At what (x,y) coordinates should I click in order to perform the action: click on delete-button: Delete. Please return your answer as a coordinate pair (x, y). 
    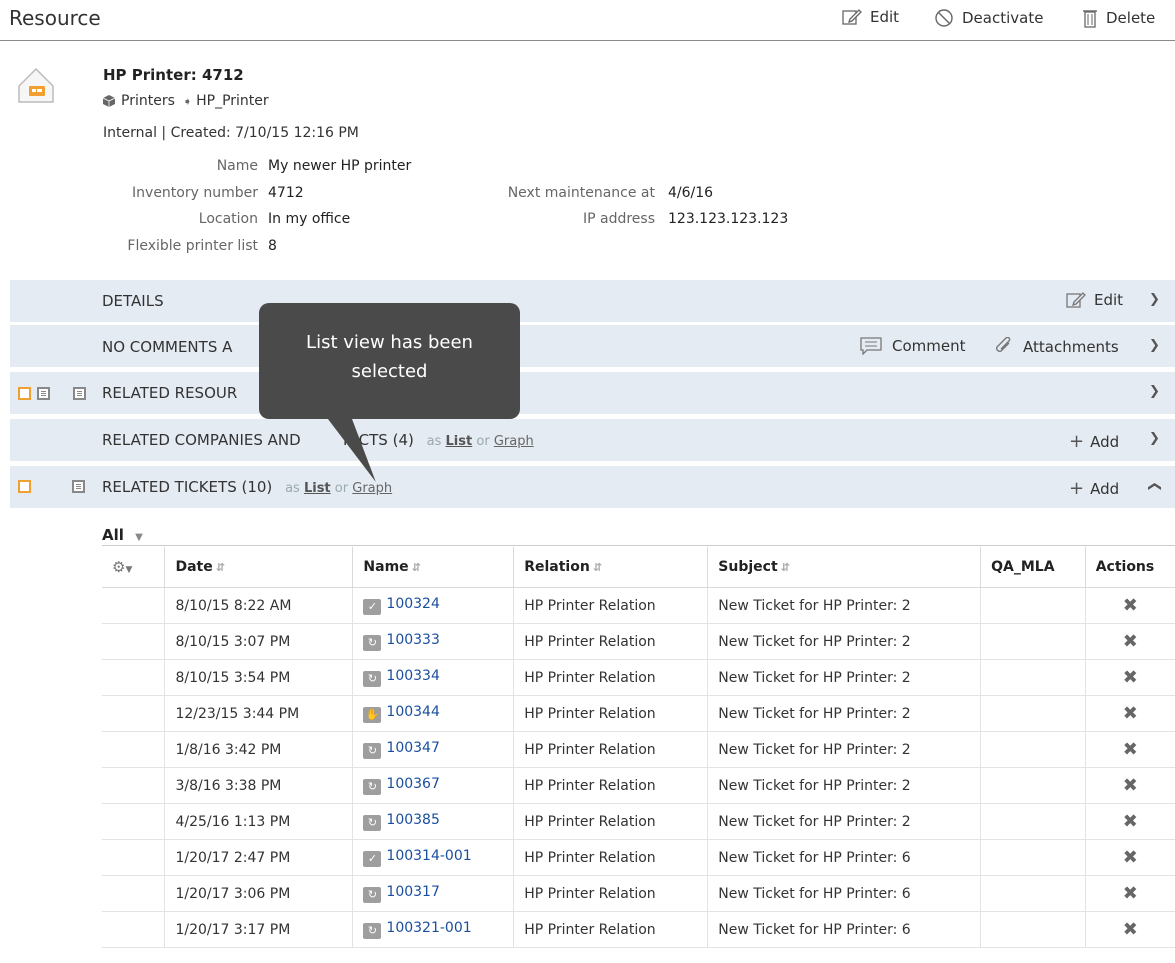
    Looking at the image, I should click on (1118, 18).